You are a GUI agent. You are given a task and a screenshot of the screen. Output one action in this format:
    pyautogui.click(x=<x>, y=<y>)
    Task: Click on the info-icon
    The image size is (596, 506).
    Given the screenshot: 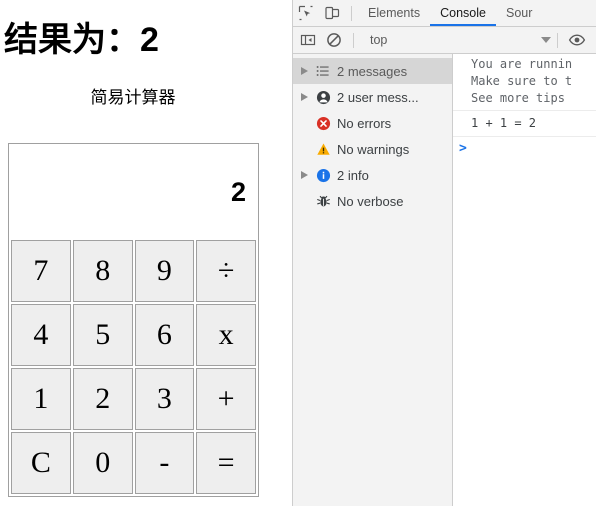 What is the action you would take?
    pyautogui.click(x=323, y=175)
    